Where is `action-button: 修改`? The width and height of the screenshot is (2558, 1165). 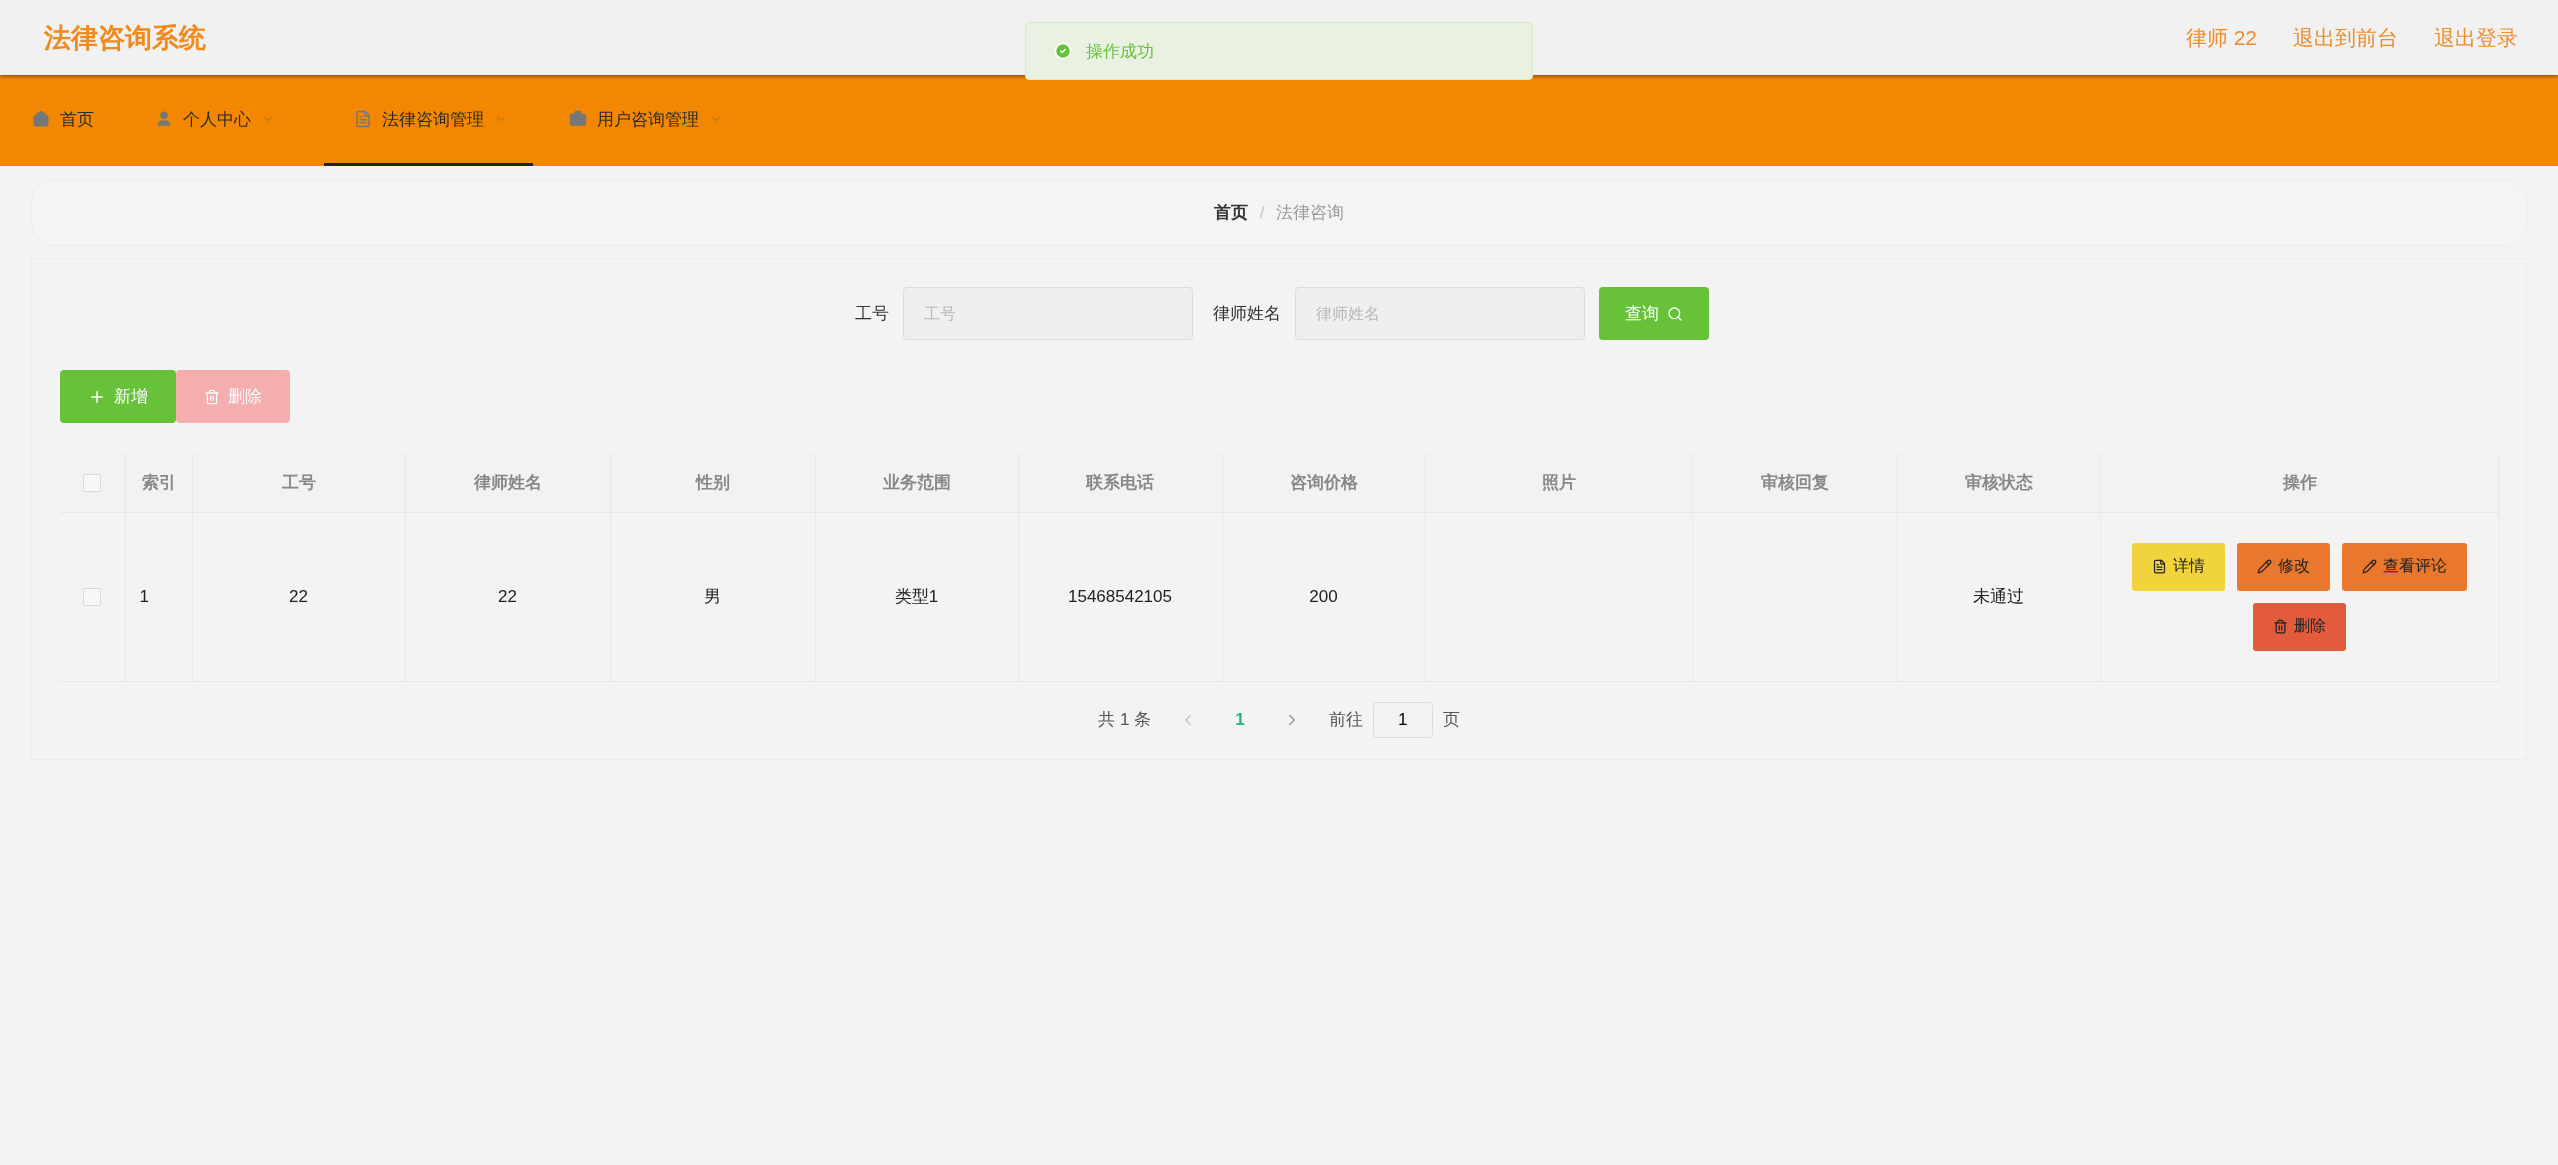 action-button: 修改 is located at coordinates (2284, 566).